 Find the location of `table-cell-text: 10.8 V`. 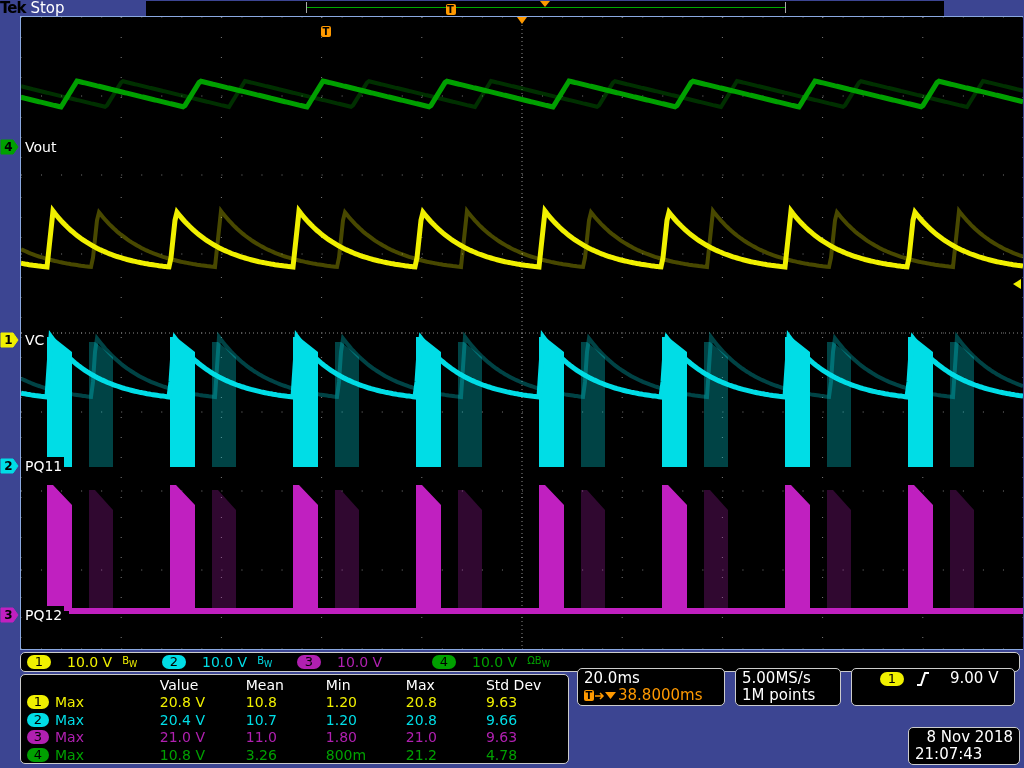

table-cell-text: 10.8 V is located at coordinates (182, 754).